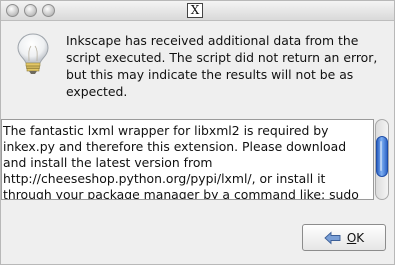  What do you see at coordinates (382, 156) in the screenshot?
I see `scrollbar-thumb` at bounding box center [382, 156].